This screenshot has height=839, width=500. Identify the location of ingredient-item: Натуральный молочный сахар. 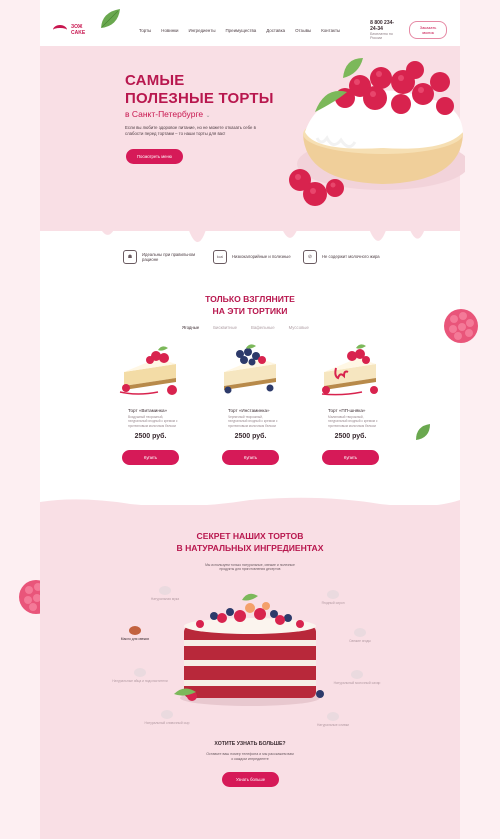
(357, 677).